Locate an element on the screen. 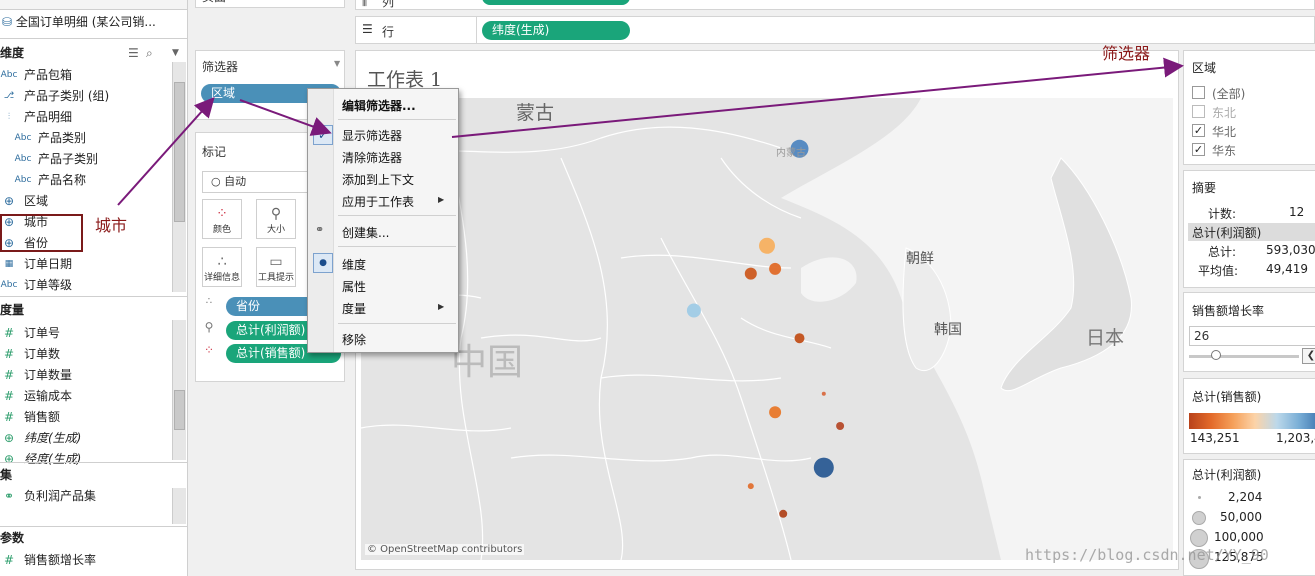 Image resolution: width=1315 pixels, height=576 pixels. calendar-icon: ▦ is located at coordinates (9, 264).